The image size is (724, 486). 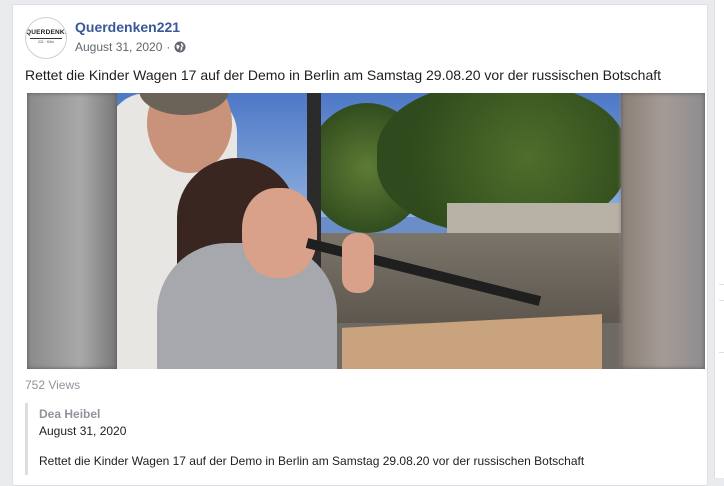 I want to click on avatar-logo-line, so click(x=46, y=38).